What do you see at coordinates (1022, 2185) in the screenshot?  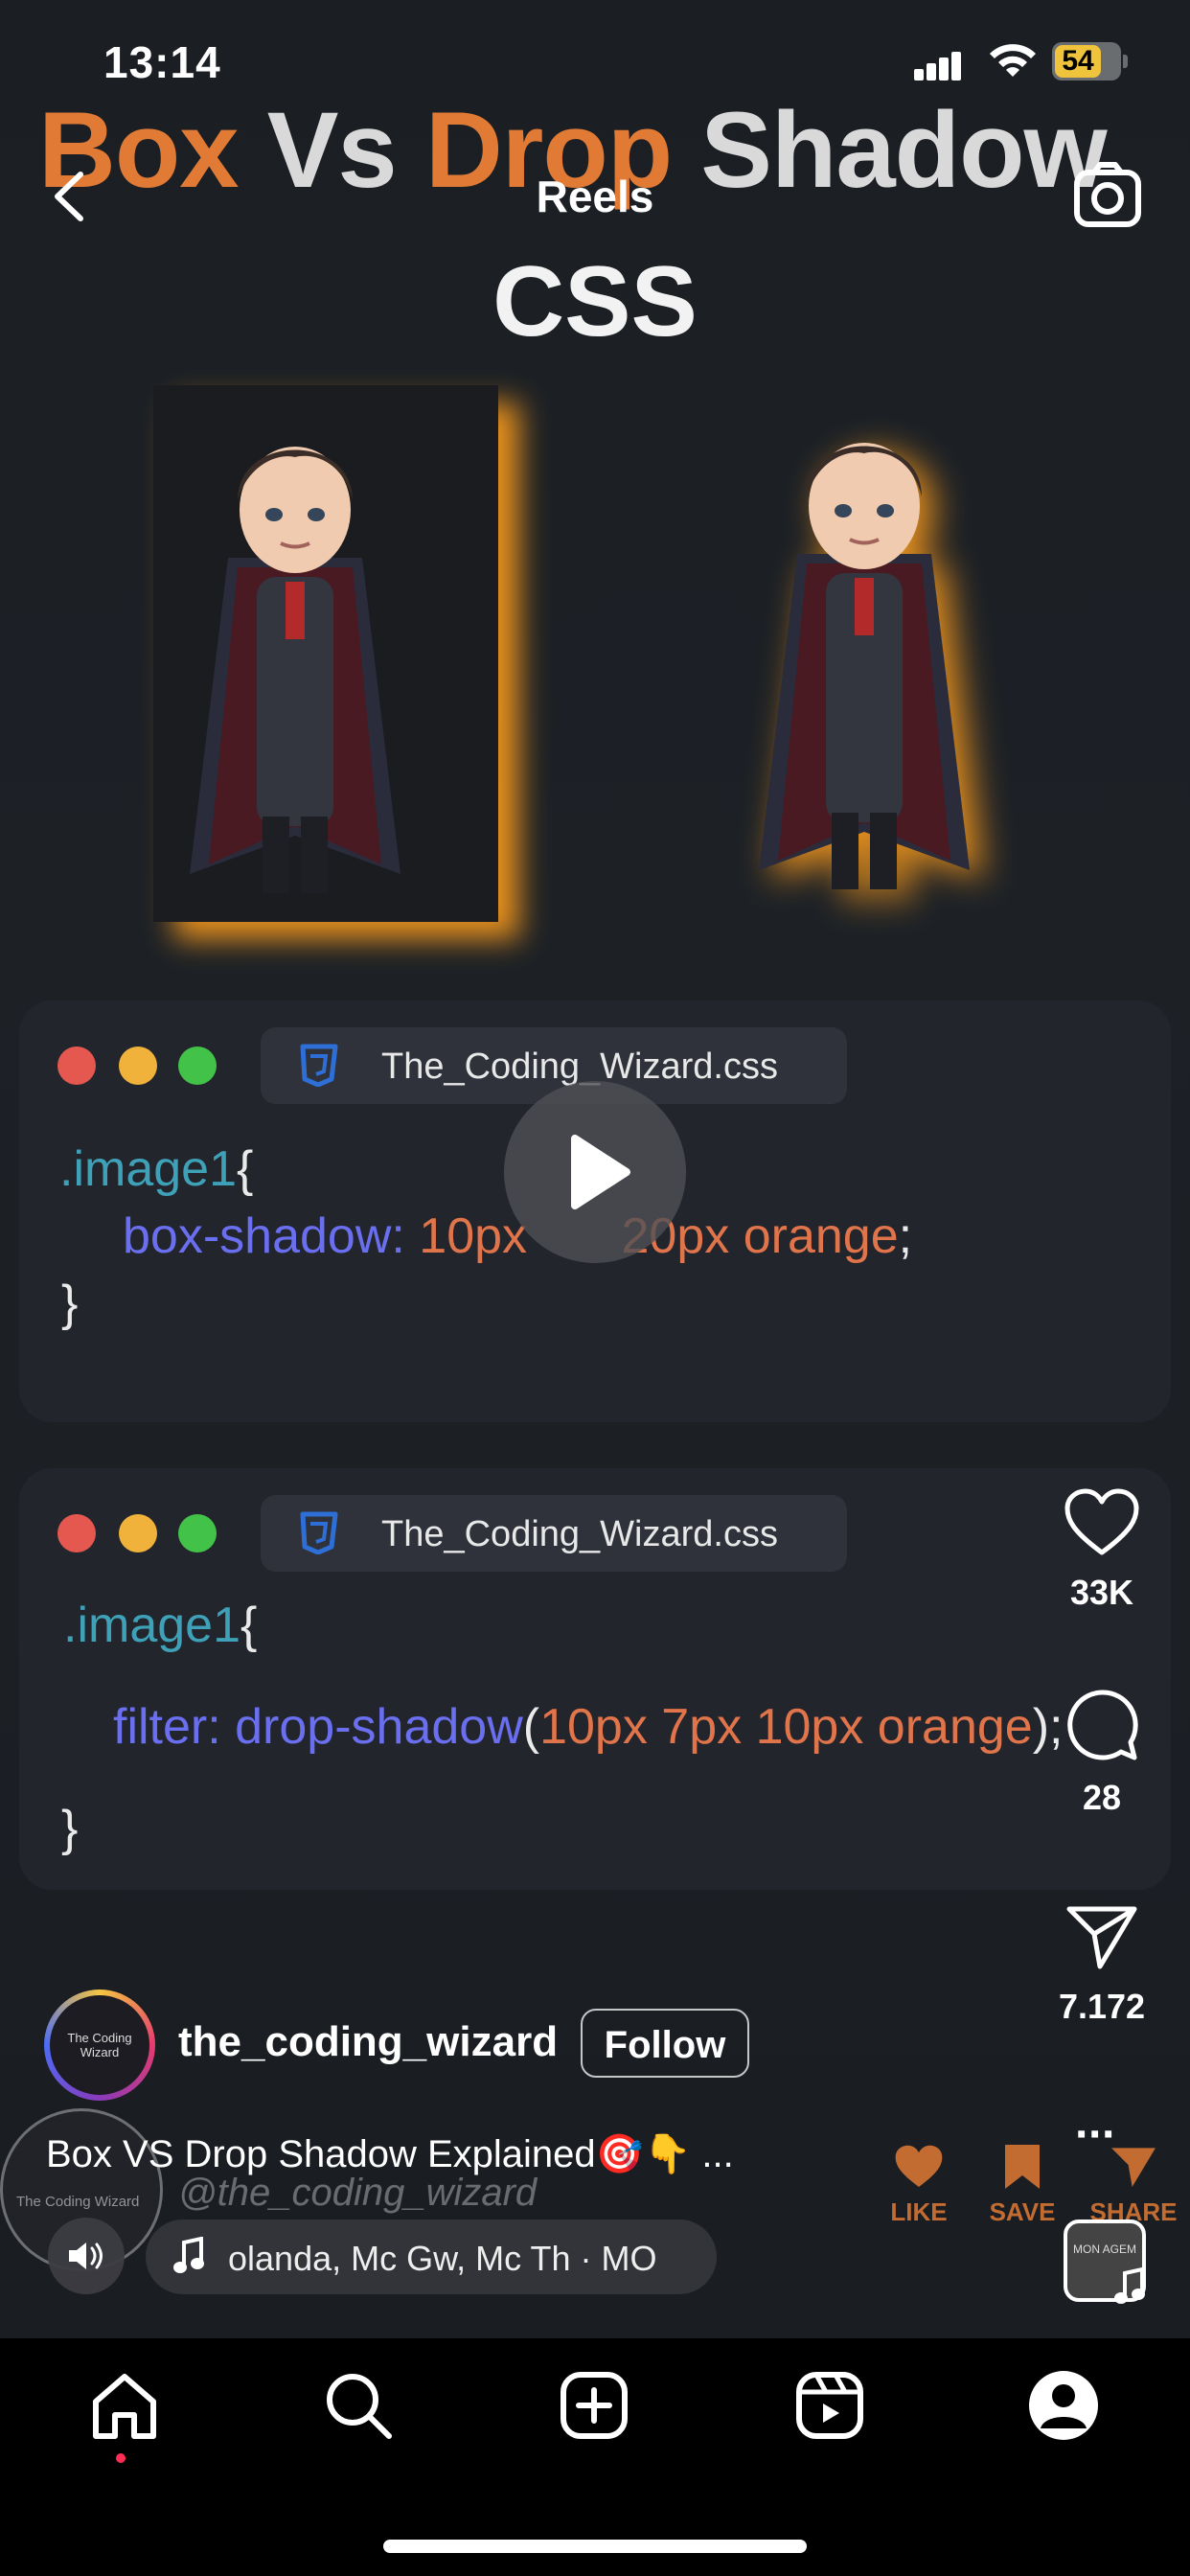 I see `video-overlay-save: SAVE` at bounding box center [1022, 2185].